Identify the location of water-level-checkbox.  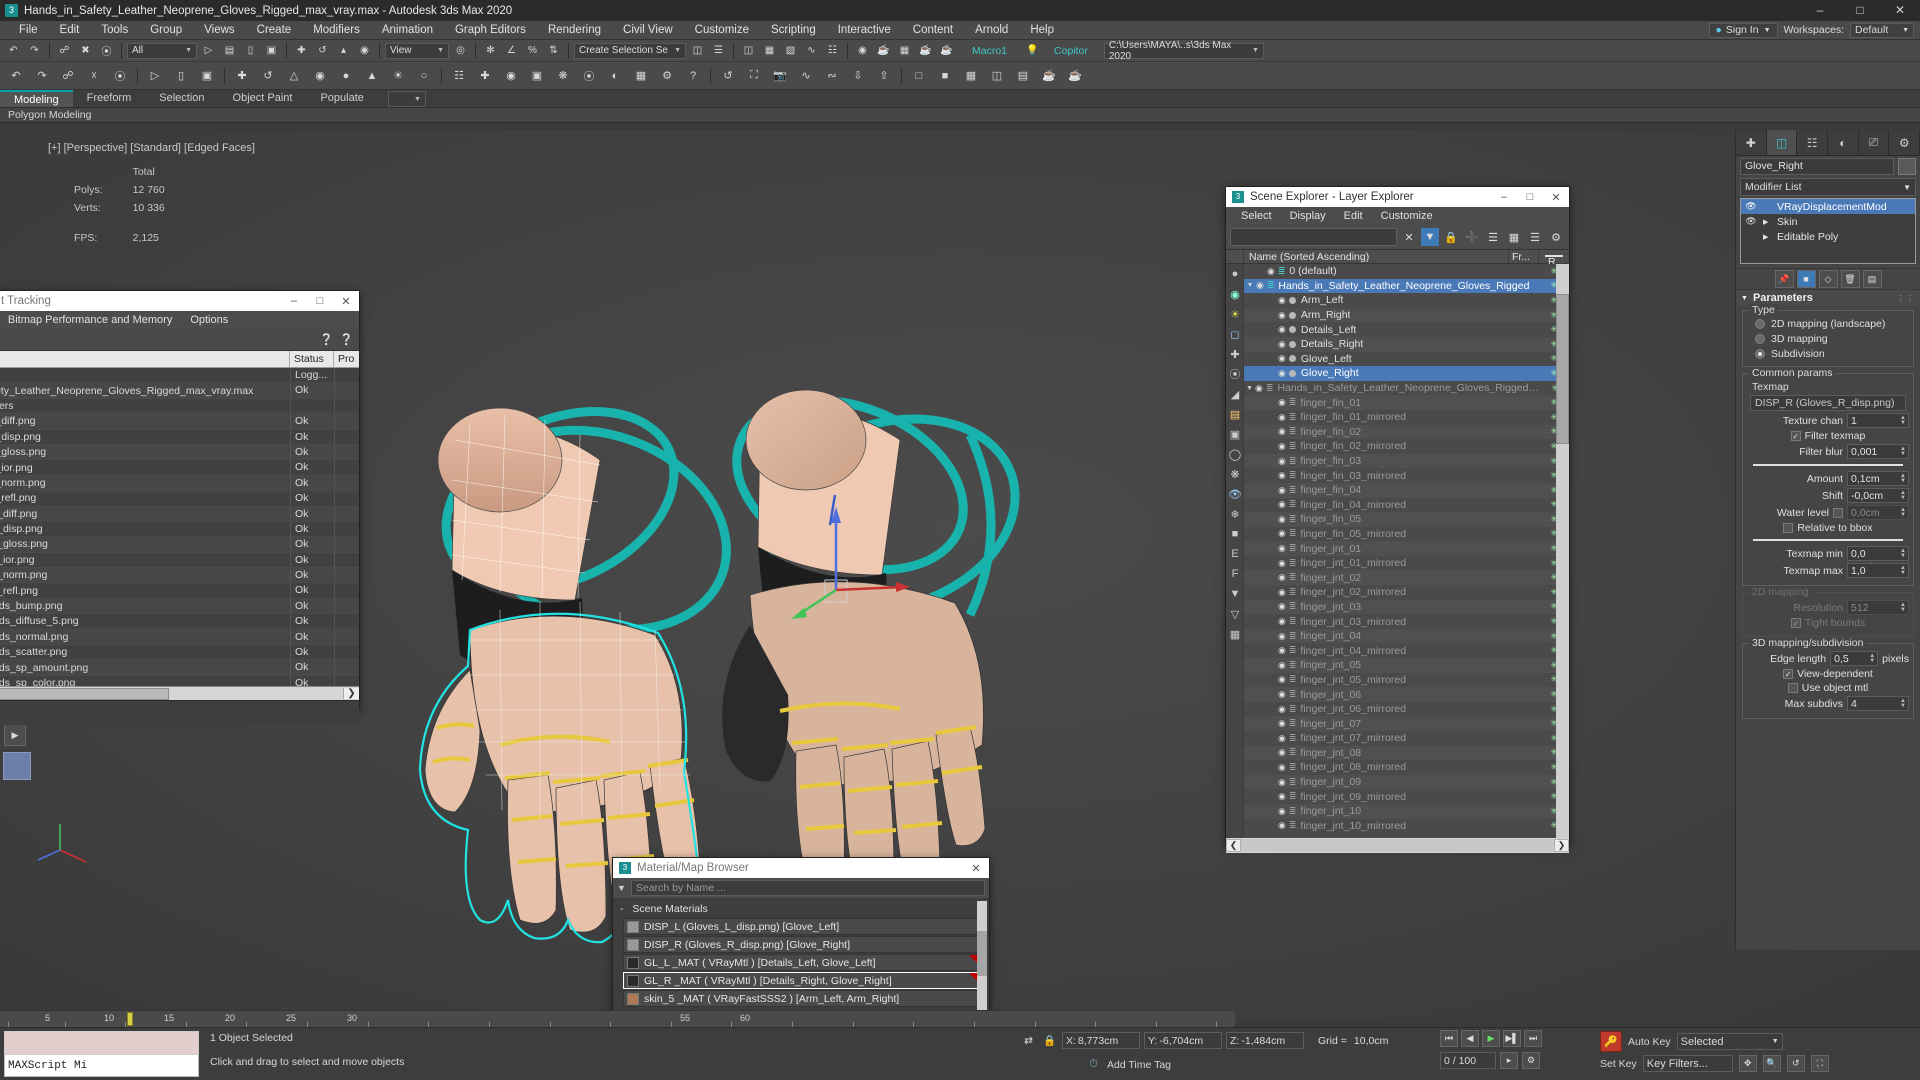
(1838, 512).